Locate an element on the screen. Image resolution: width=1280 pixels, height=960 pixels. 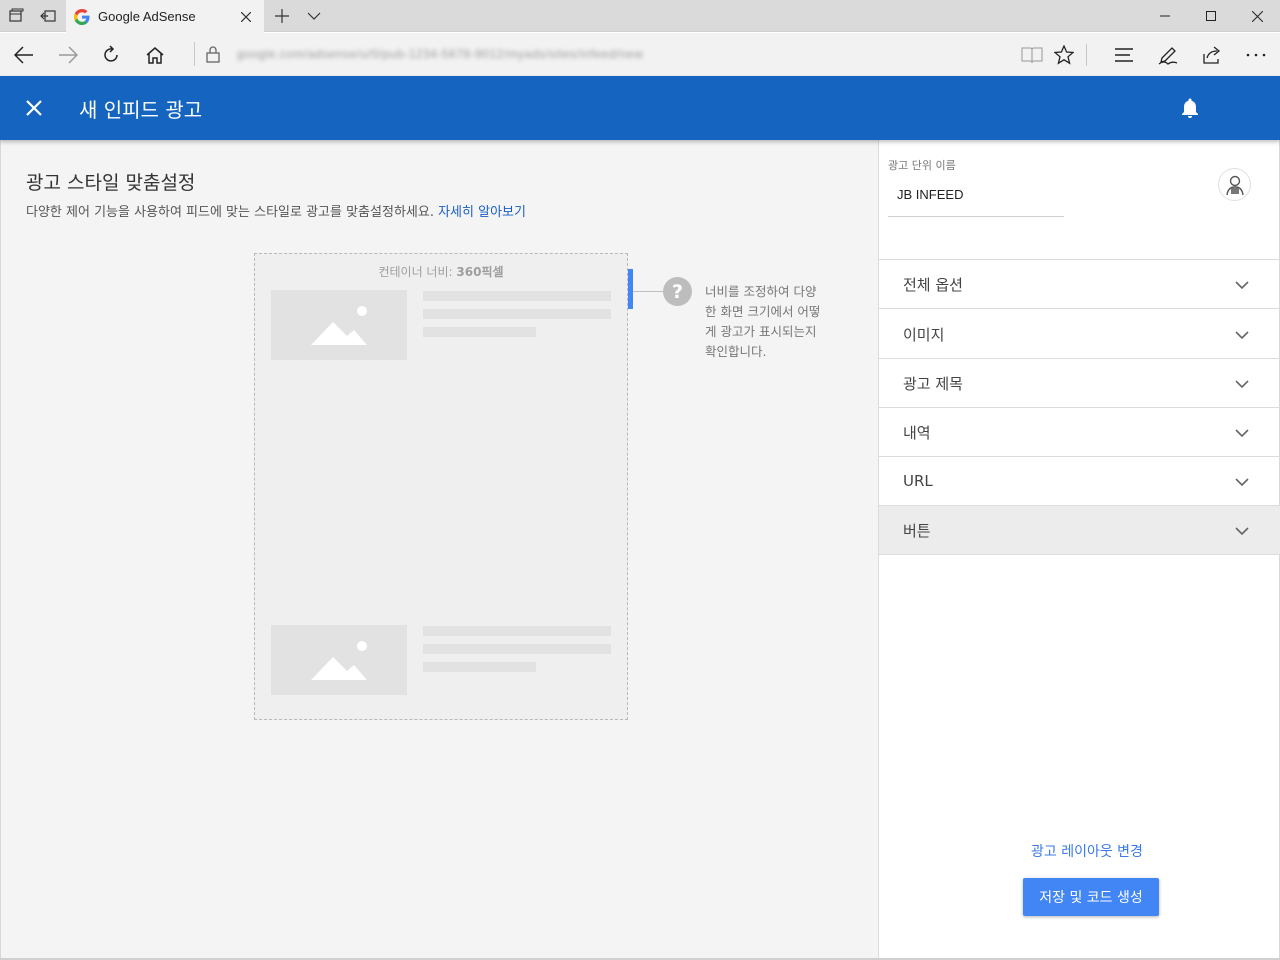
accordion-image: 이미지 is located at coordinates (1079, 334).